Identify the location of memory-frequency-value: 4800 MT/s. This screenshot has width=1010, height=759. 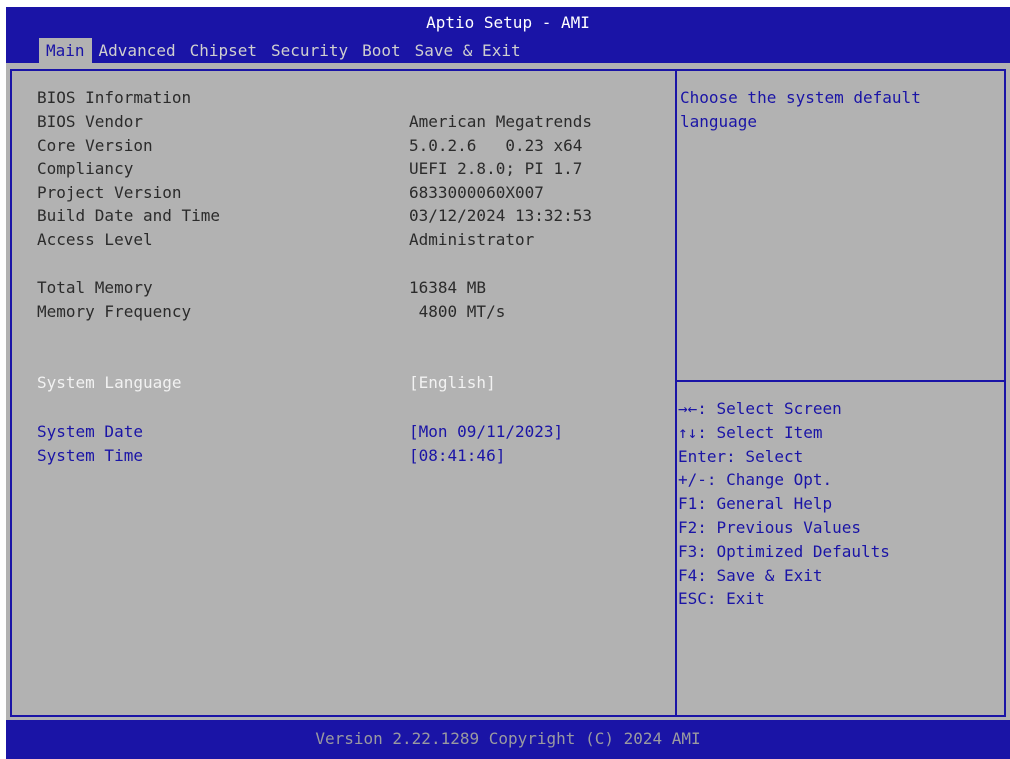
(457, 311).